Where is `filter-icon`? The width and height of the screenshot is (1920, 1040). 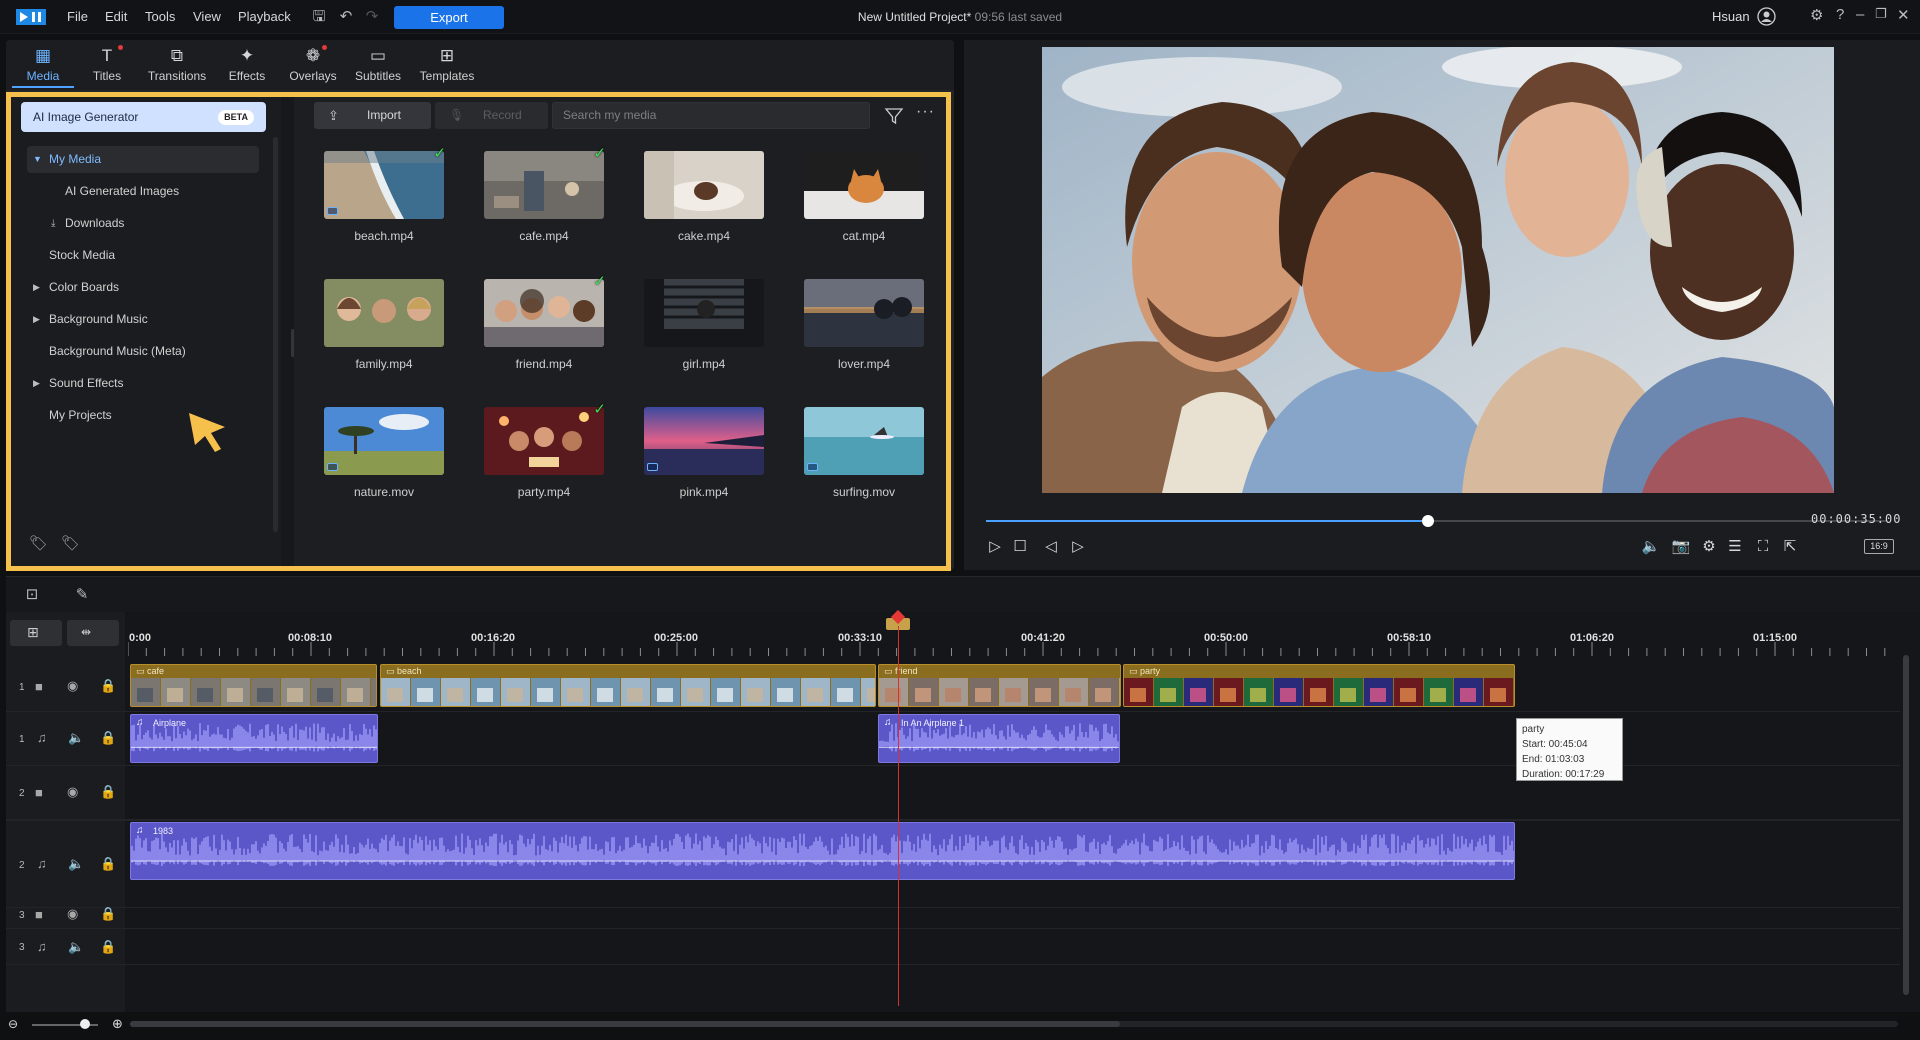 filter-icon is located at coordinates (894, 116).